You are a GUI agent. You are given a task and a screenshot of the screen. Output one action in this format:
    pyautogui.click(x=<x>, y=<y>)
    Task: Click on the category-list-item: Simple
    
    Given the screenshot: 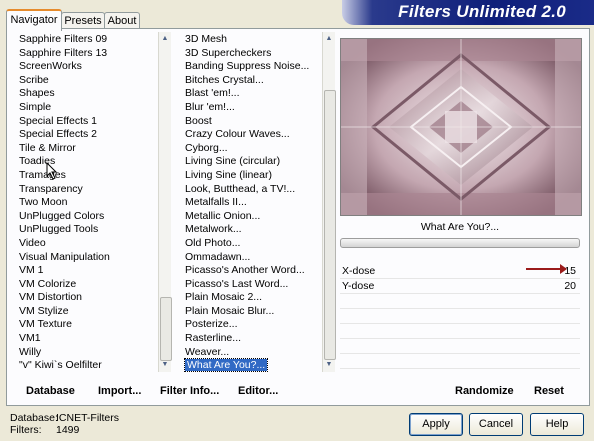 What is the action you would take?
    pyautogui.click(x=87, y=108)
    